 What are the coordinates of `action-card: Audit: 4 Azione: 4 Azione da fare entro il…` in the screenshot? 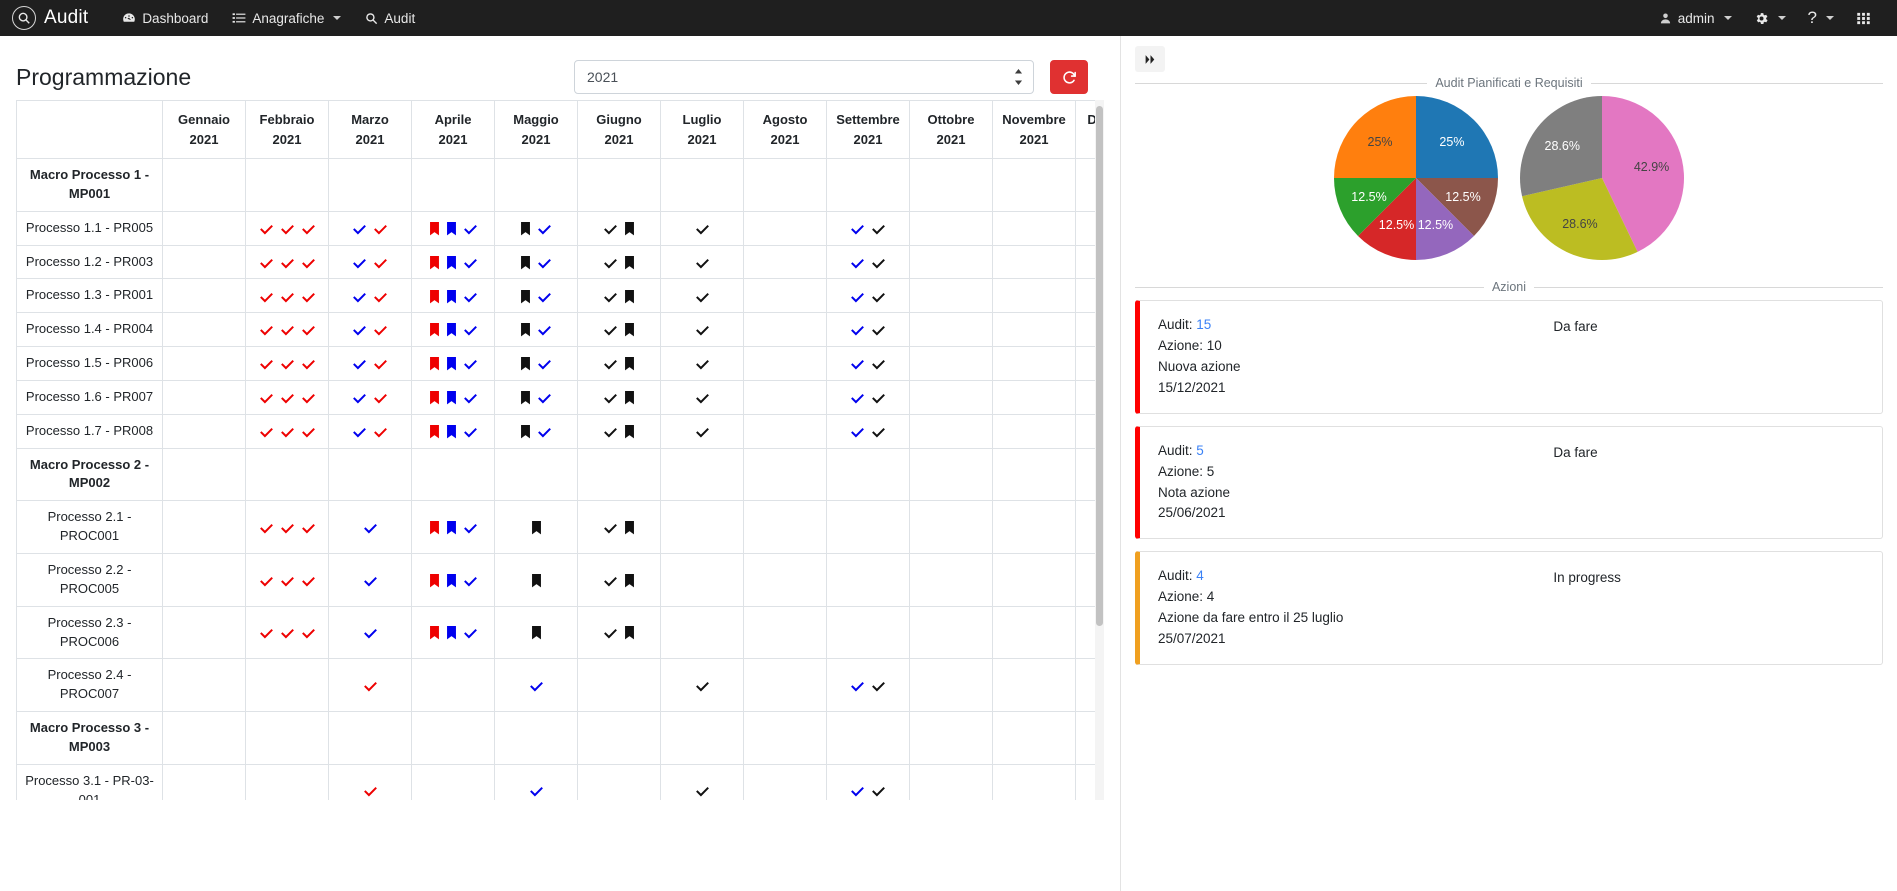 It's located at (1509, 608).